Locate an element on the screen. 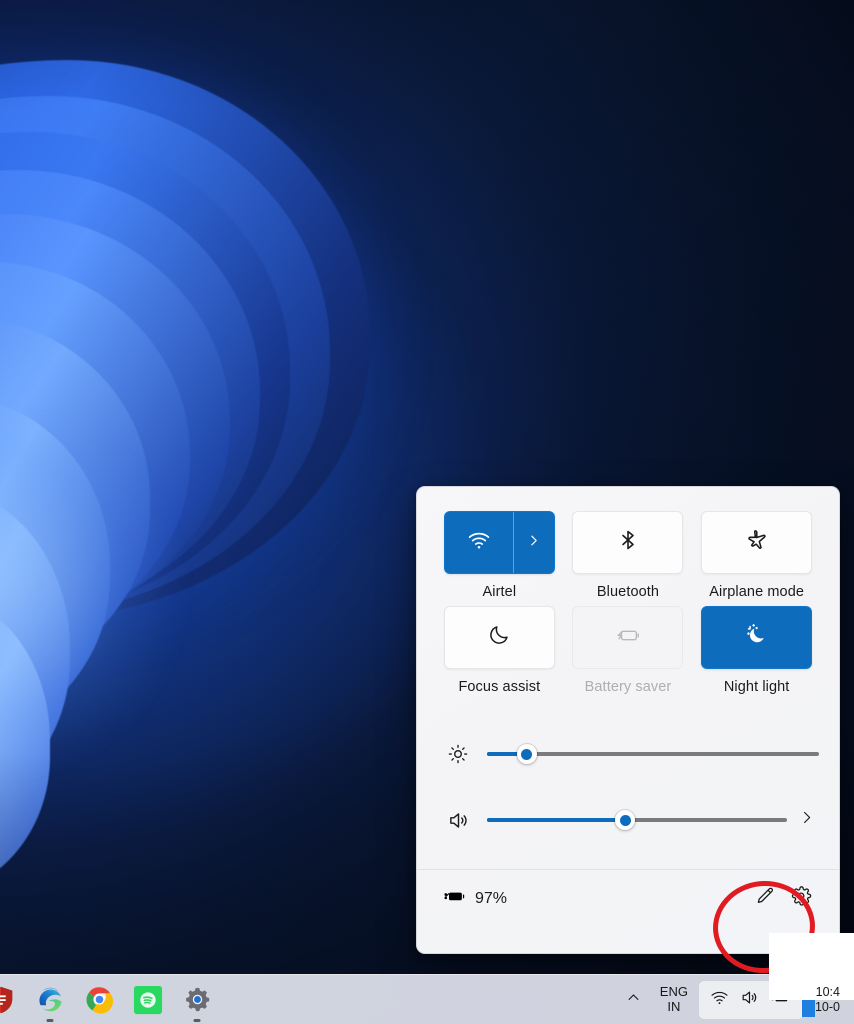 The height and width of the screenshot is (1024, 854). quick-settings-footer: 97% is located at coordinates (628, 898).